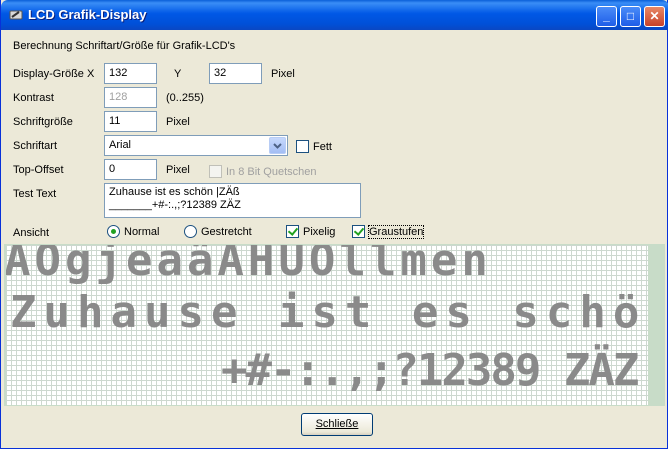 The height and width of the screenshot is (449, 668). Describe the element at coordinates (33, 98) in the screenshot. I see `contrast-label: Kontrast` at that location.